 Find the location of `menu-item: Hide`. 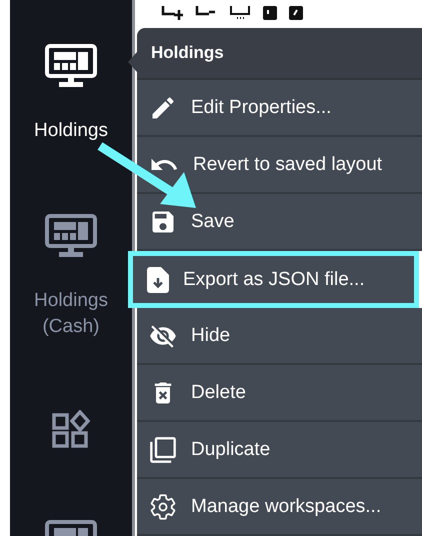

menu-item: Hide is located at coordinates (279, 336).